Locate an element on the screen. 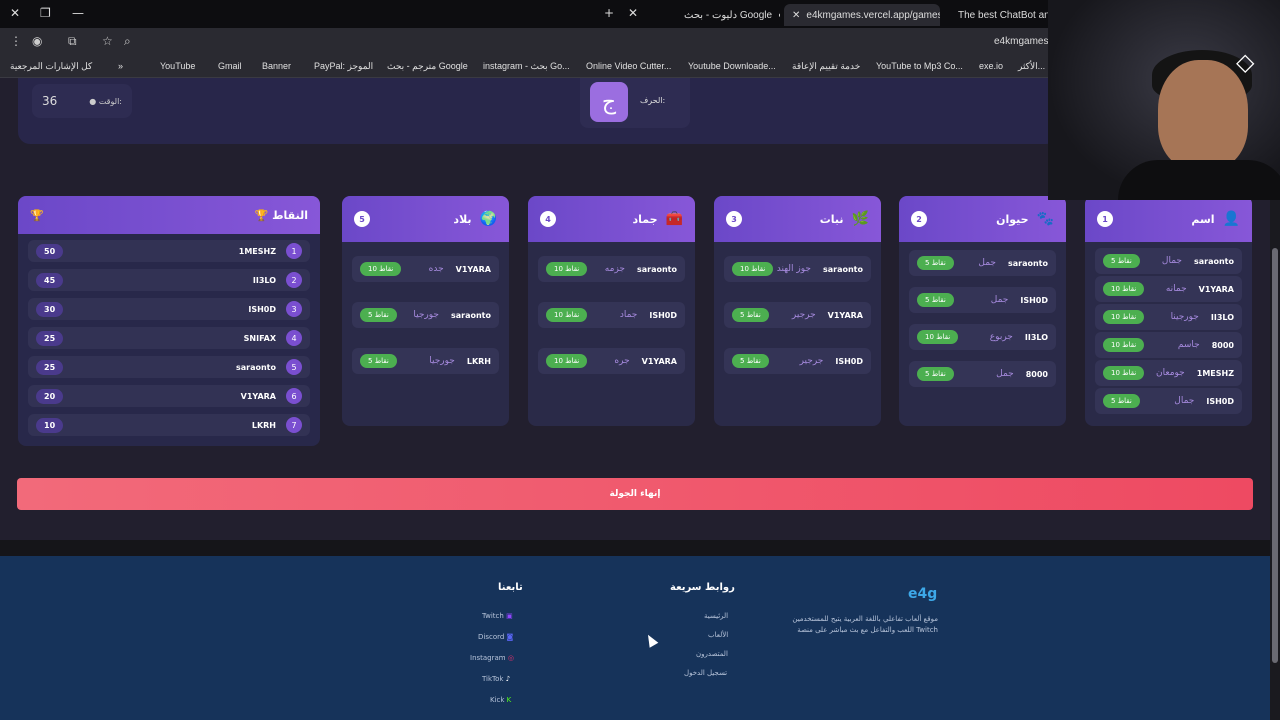 Image resolution: width=1280 pixels, height=720 pixels. category-header: 3 نبات 🌿 is located at coordinates (797, 219).